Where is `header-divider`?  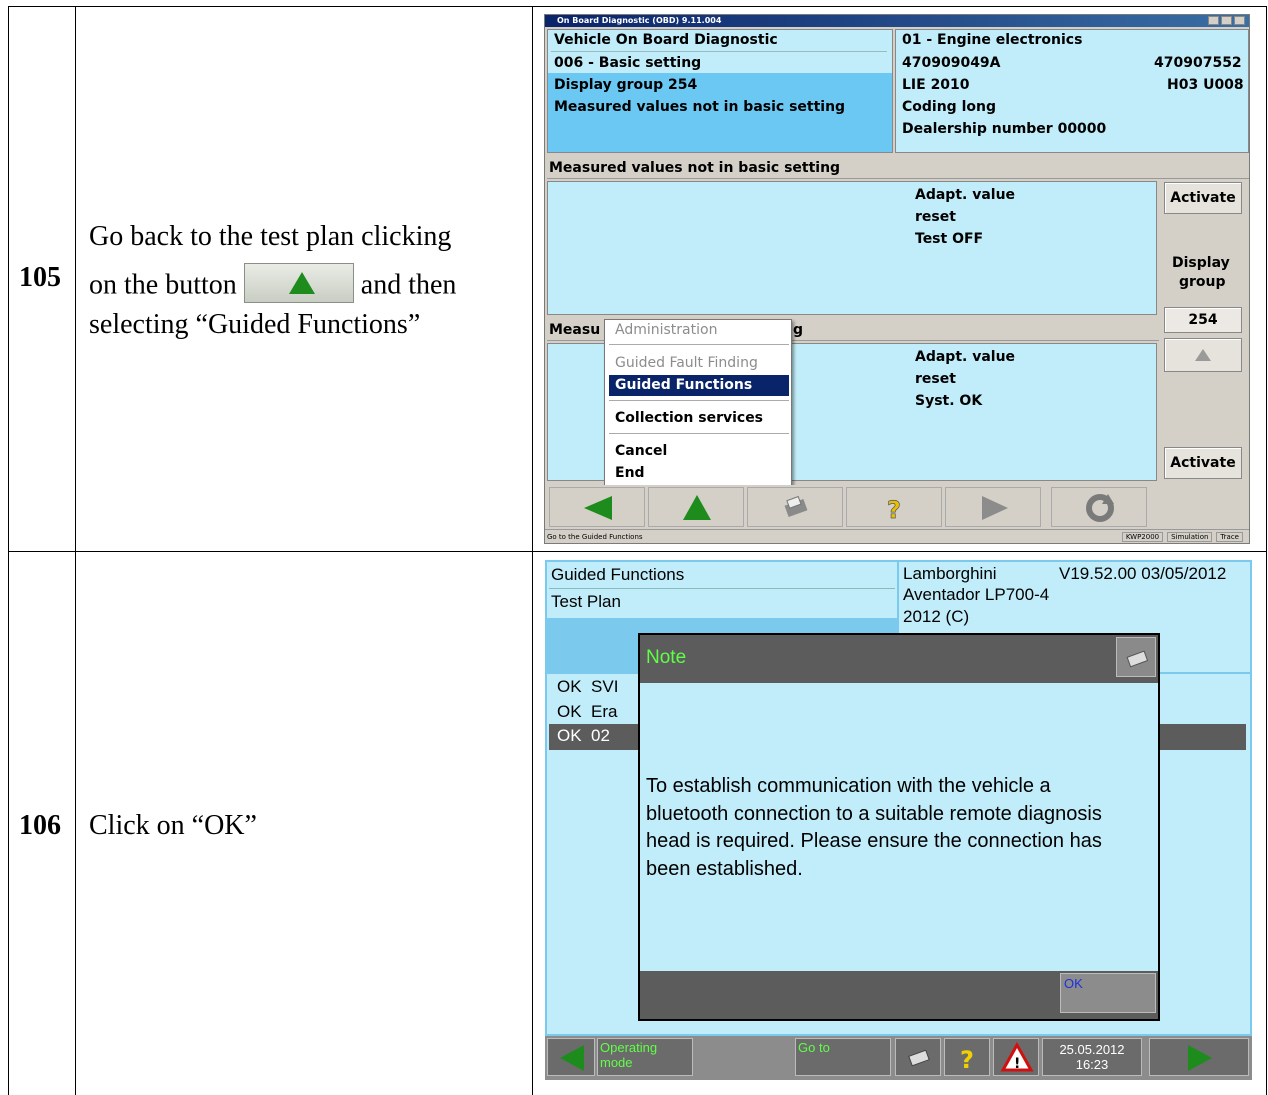
header-divider is located at coordinates (719, 51).